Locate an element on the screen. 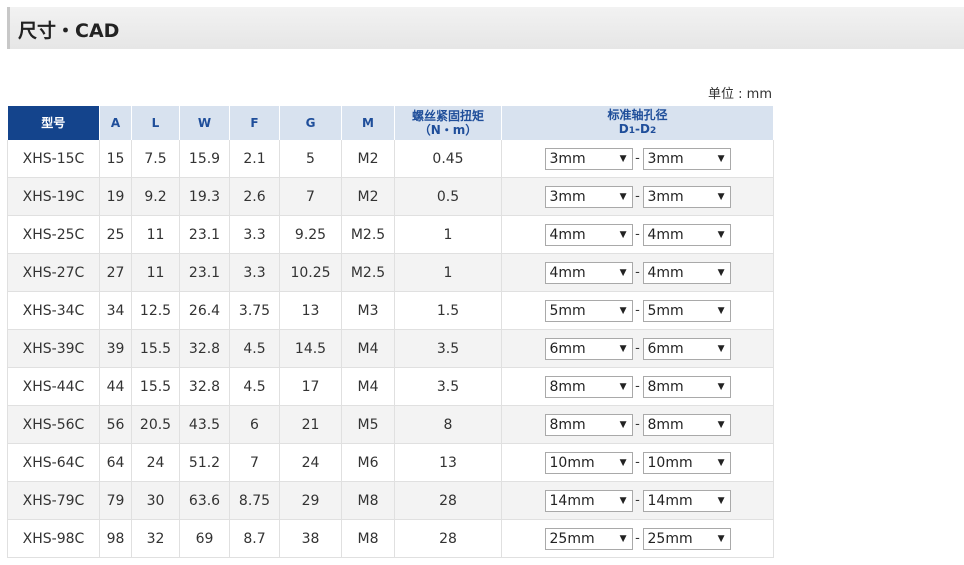 Image resolution: width=964 pixels, height=565 pixels. cell-a: 64 is located at coordinates (115, 462).